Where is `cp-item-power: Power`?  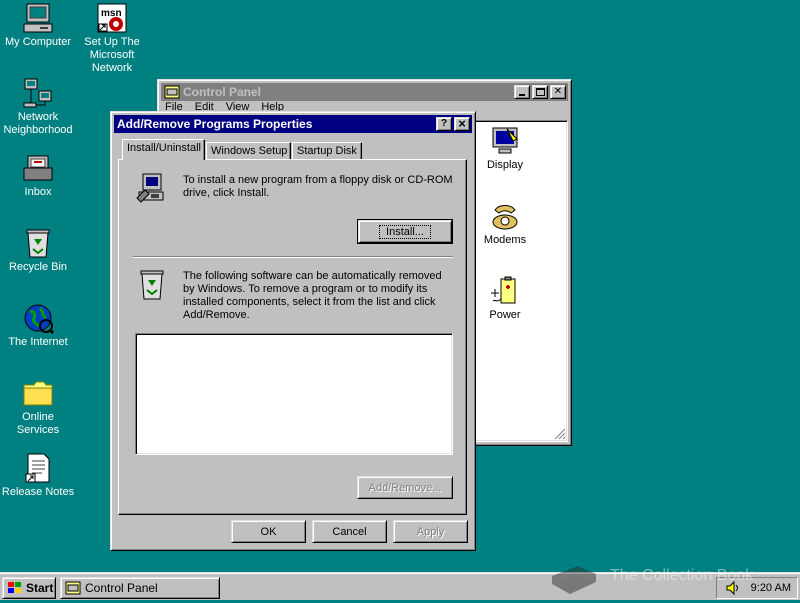 cp-item-power: Power is located at coordinates (505, 298).